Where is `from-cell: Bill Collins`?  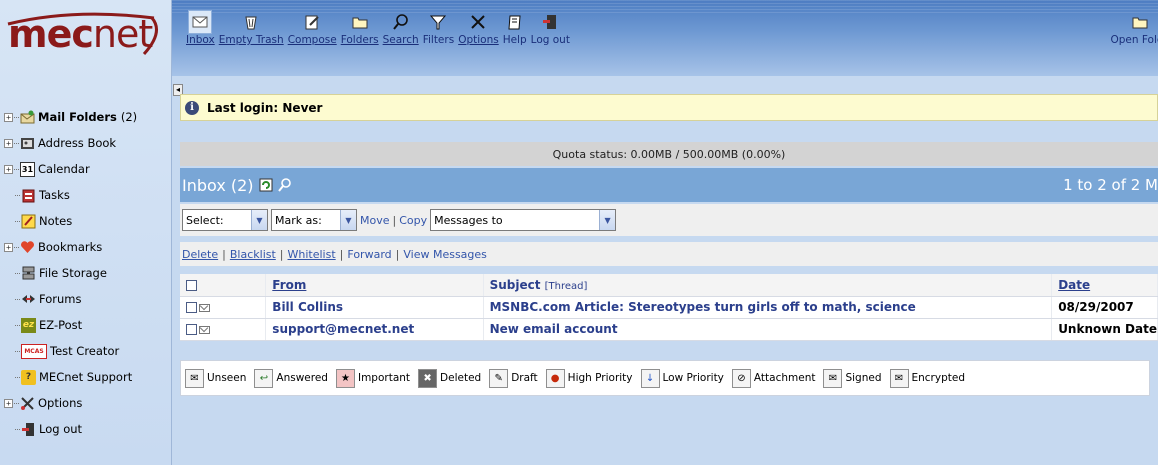 from-cell: Bill Collins is located at coordinates (374, 307).